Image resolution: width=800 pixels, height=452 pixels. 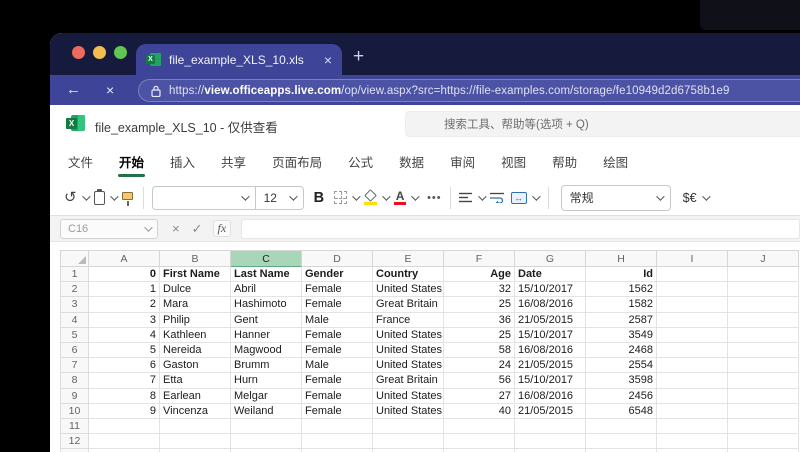 I want to click on cell-E4: France, so click(x=408, y=320).